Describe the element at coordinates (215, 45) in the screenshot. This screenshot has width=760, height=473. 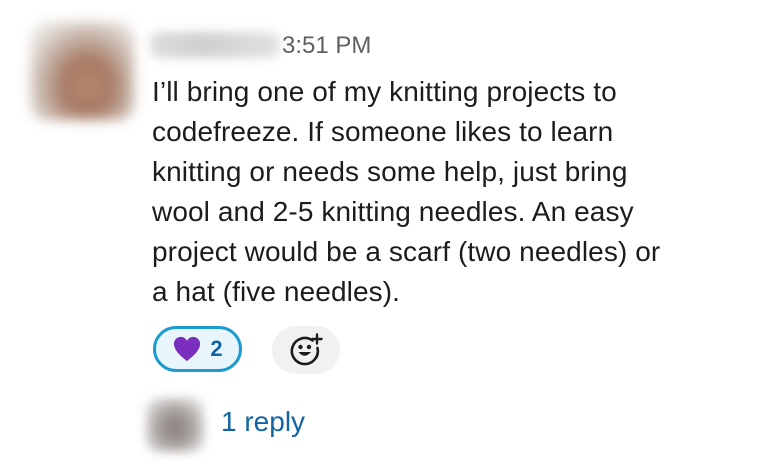
I see `sender-name-redacted` at that location.